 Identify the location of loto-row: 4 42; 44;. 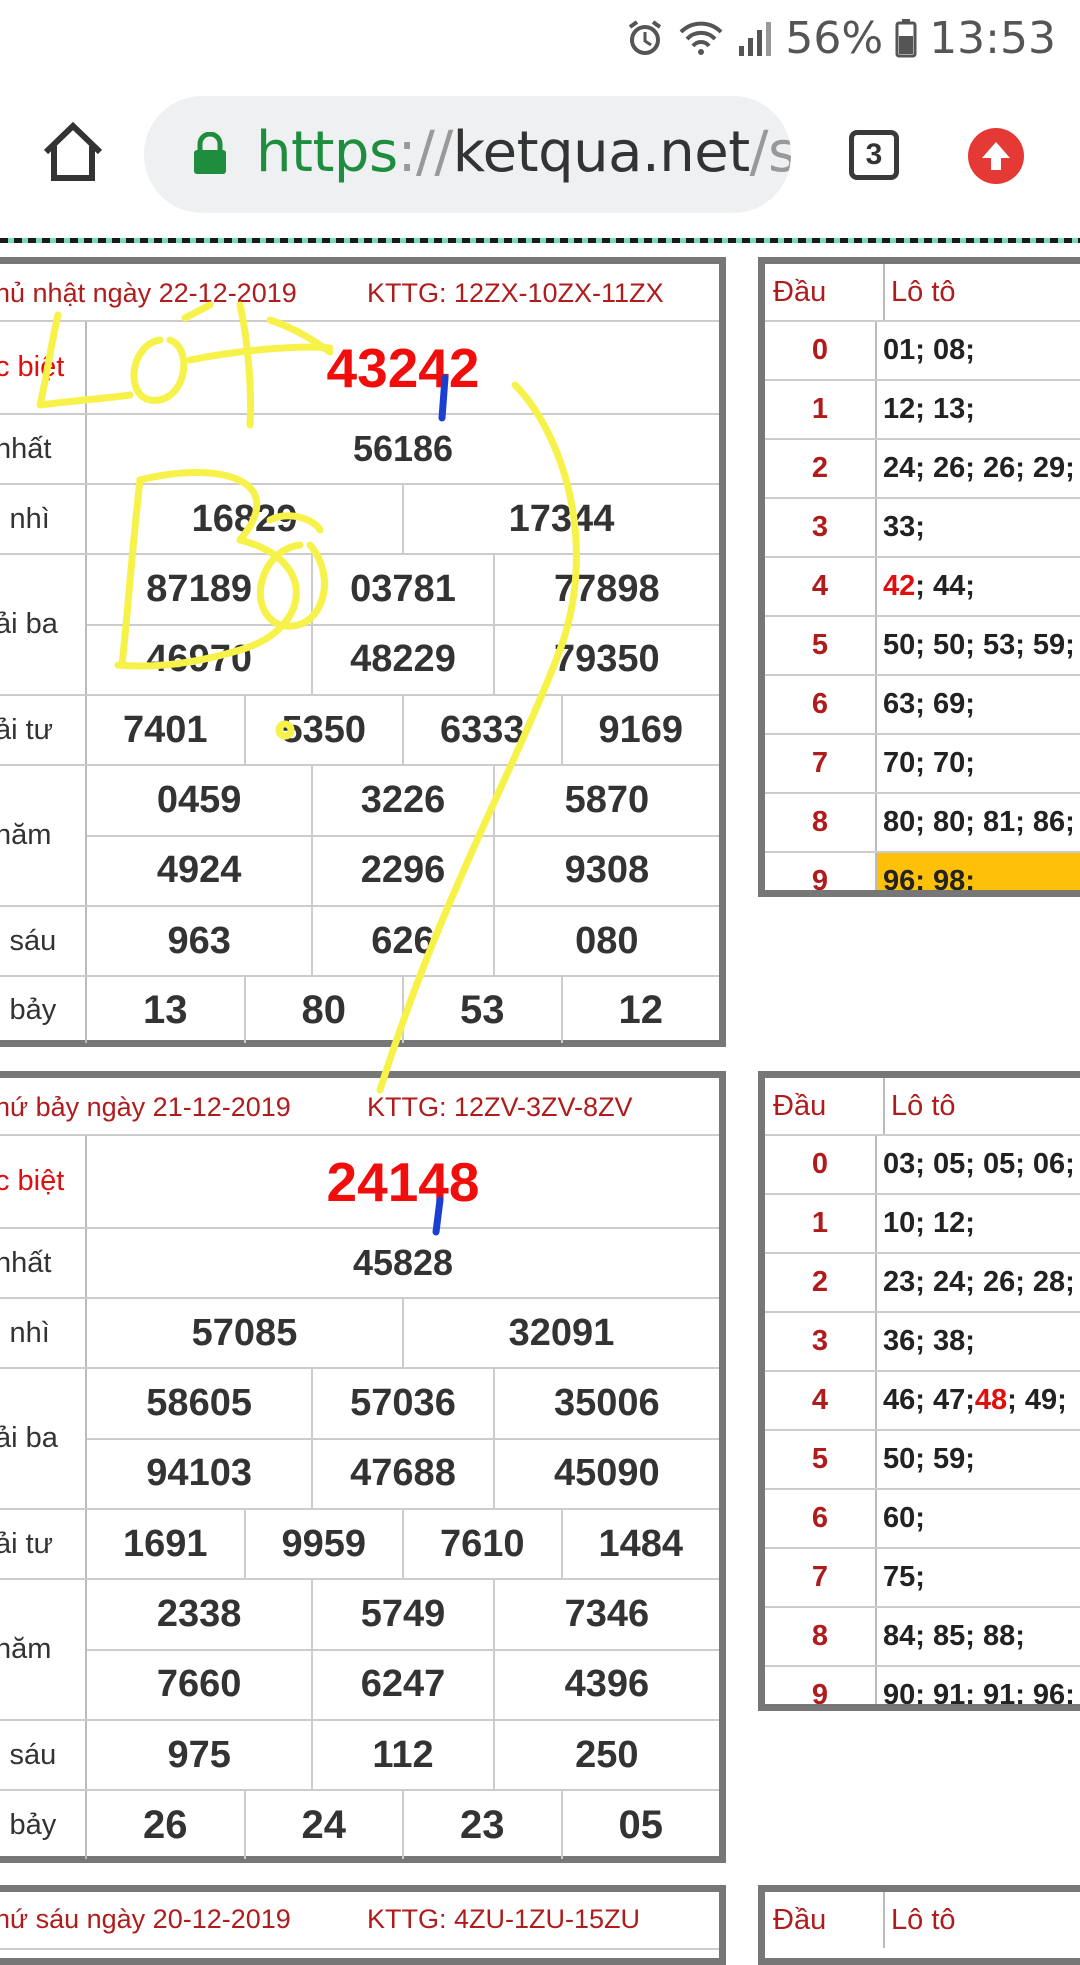
(922, 587).